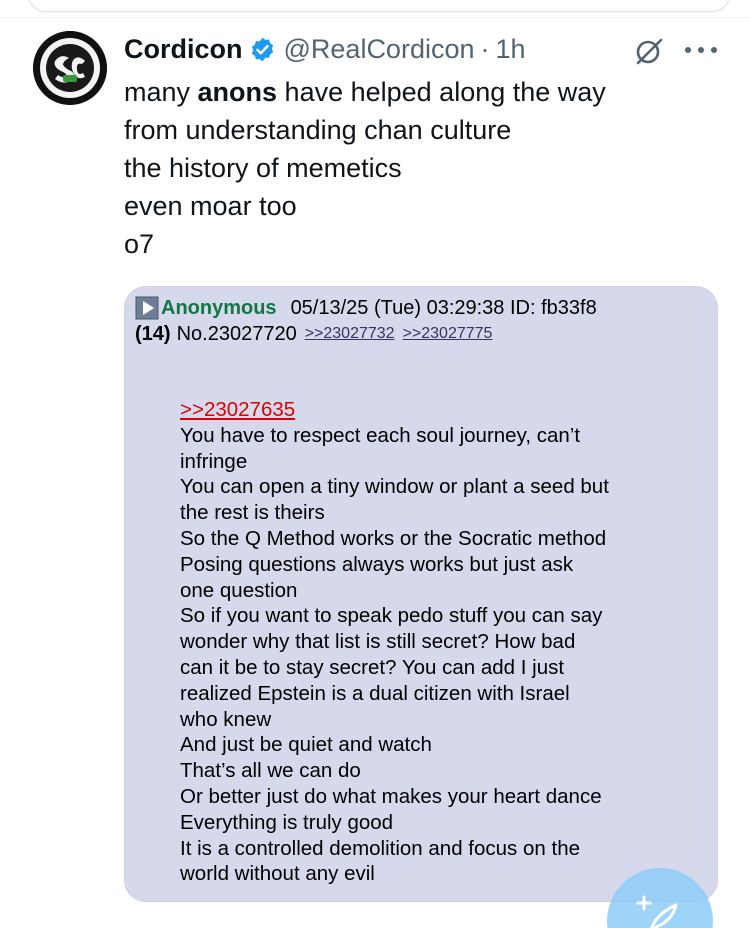  I want to click on body-line: the rest is theirs, so click(252, 513).